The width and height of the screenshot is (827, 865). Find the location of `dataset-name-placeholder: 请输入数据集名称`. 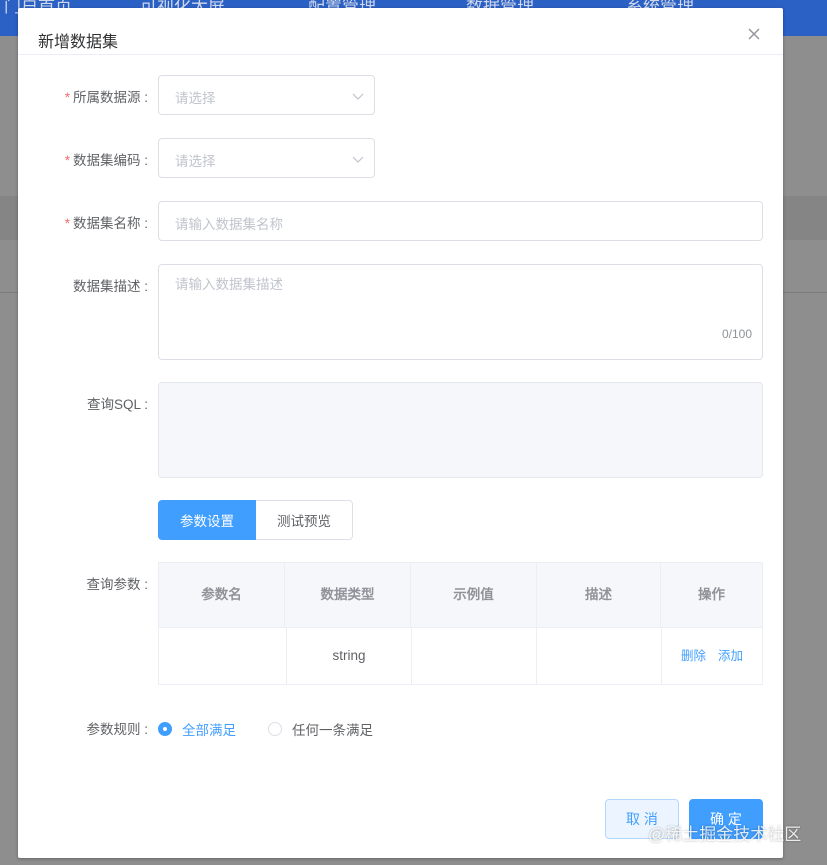

dataset-name-placeholder: 请输入数据集名称 is located at coordinates (229, 224).